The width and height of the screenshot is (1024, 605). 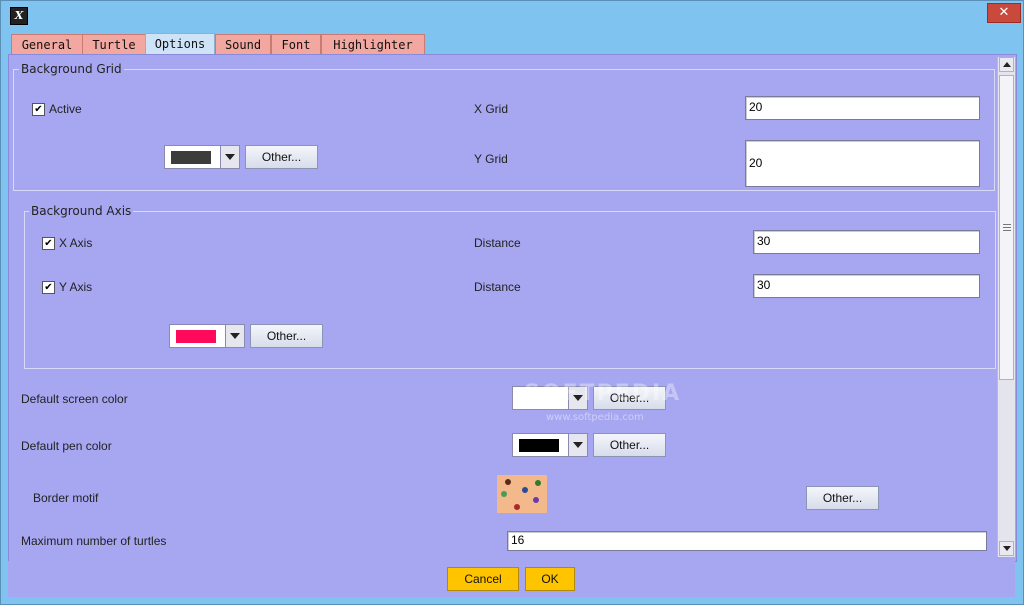 What do you see at coordinates (373, 44) in the screenshot?
I see `tab-highlighter: Highlighter` at bounding box center [373, 44].